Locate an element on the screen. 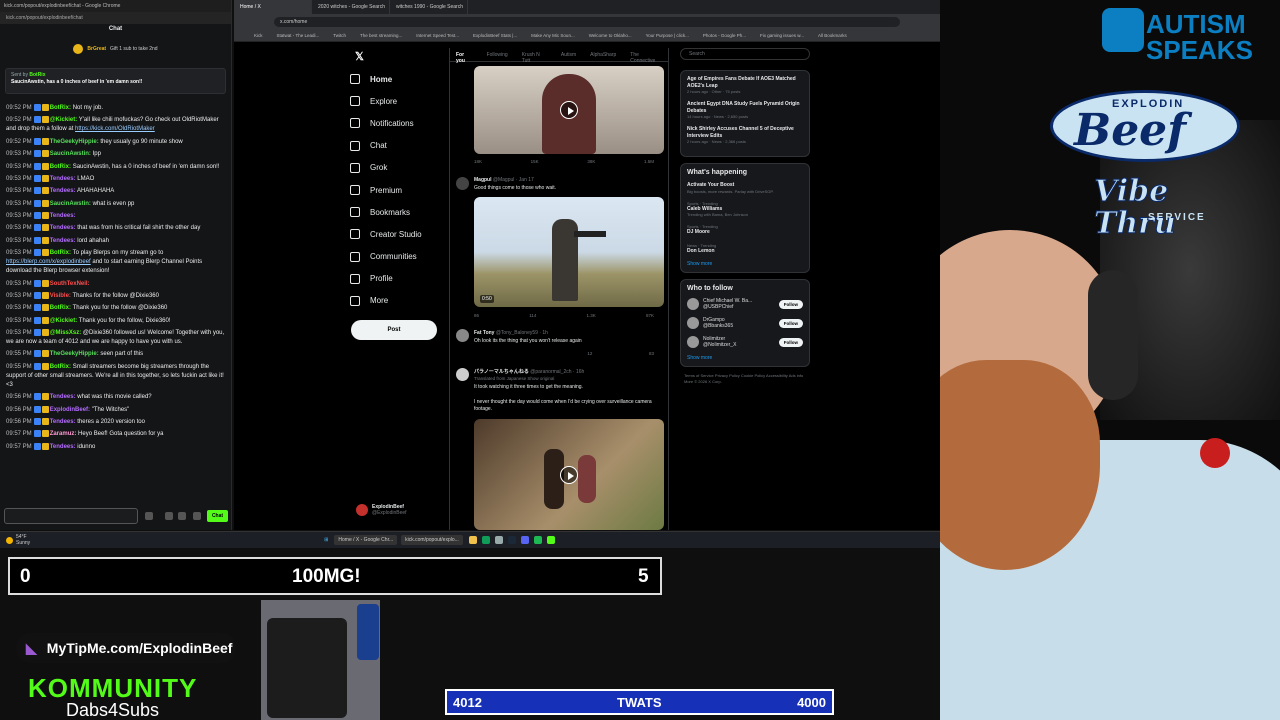 This screenshot has width=1280, height=720. message-user: SouthTexNeil: is located at coordinates (70, 284).